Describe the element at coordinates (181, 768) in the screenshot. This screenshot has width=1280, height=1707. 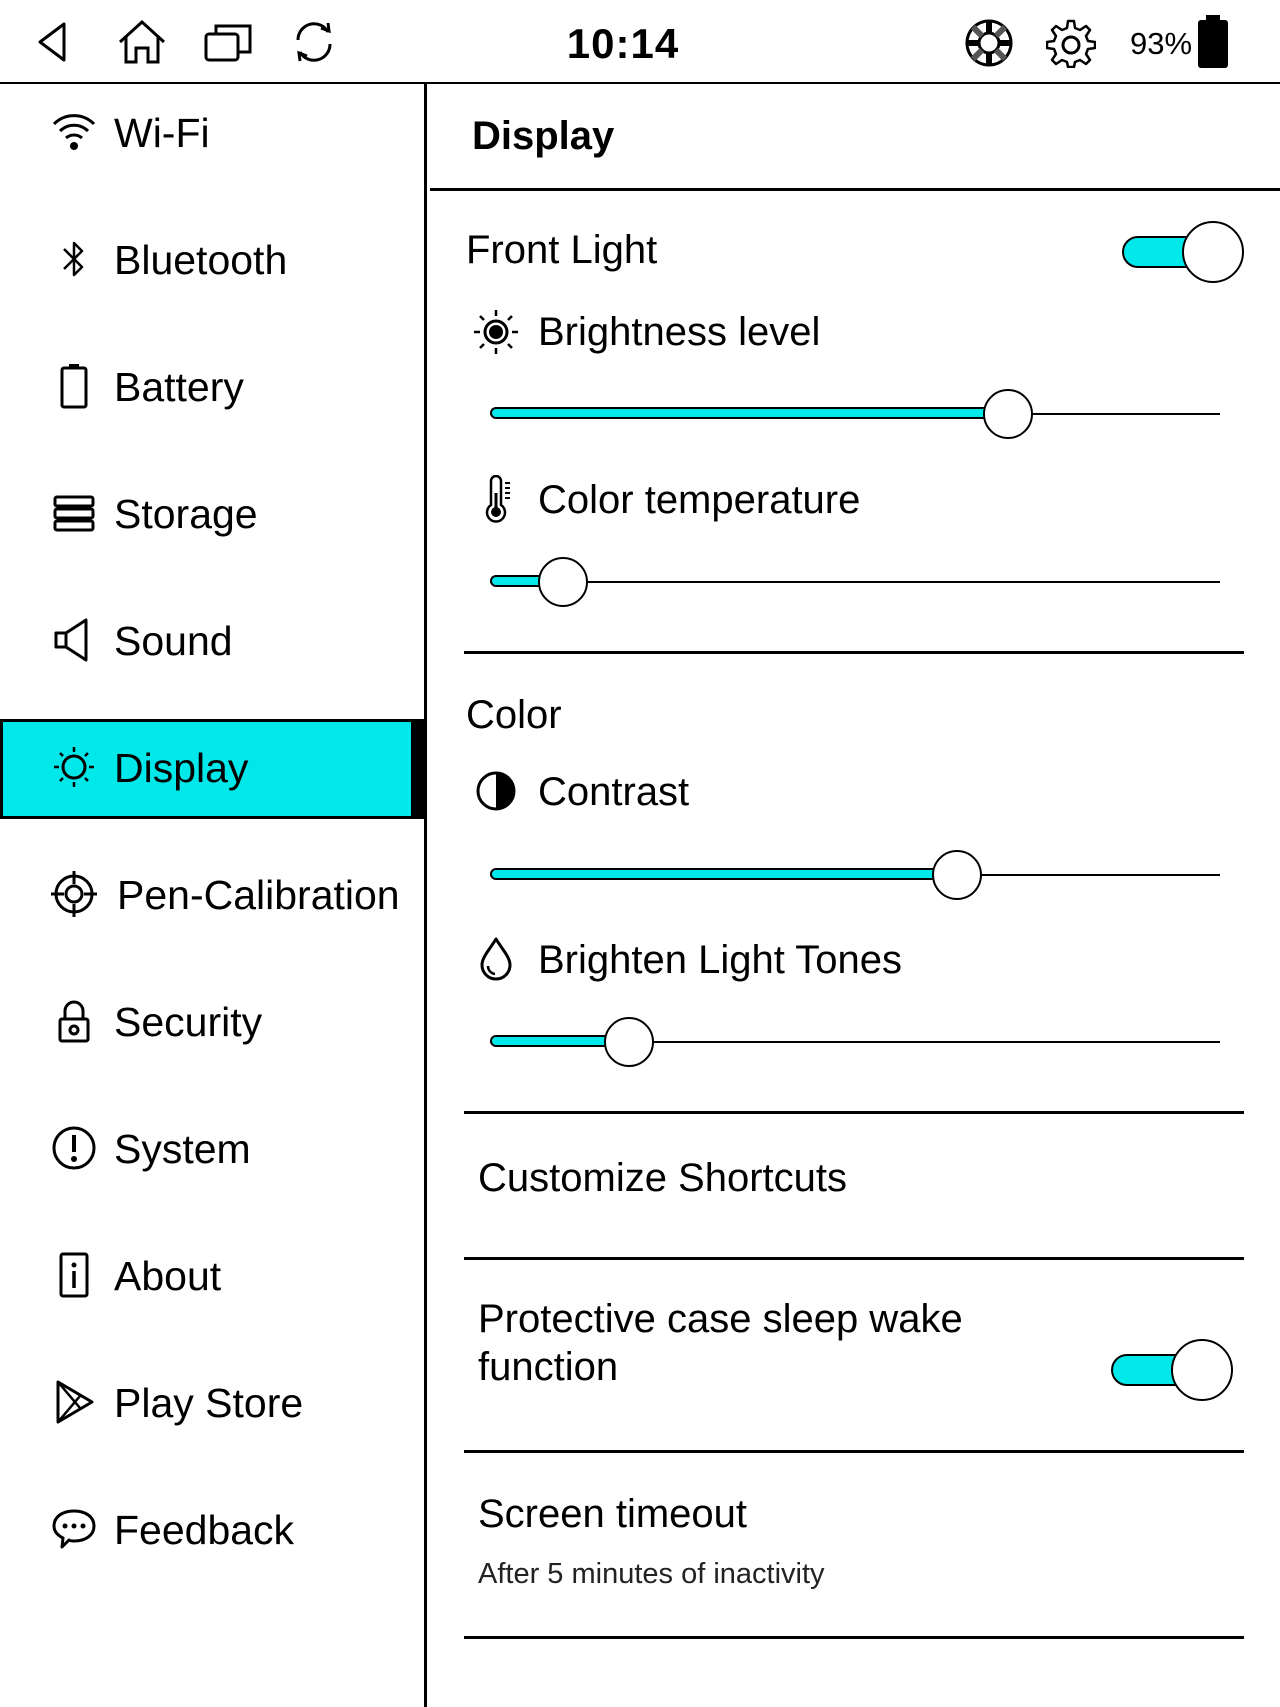
I see `sidebar-item-label: Display` at that location.